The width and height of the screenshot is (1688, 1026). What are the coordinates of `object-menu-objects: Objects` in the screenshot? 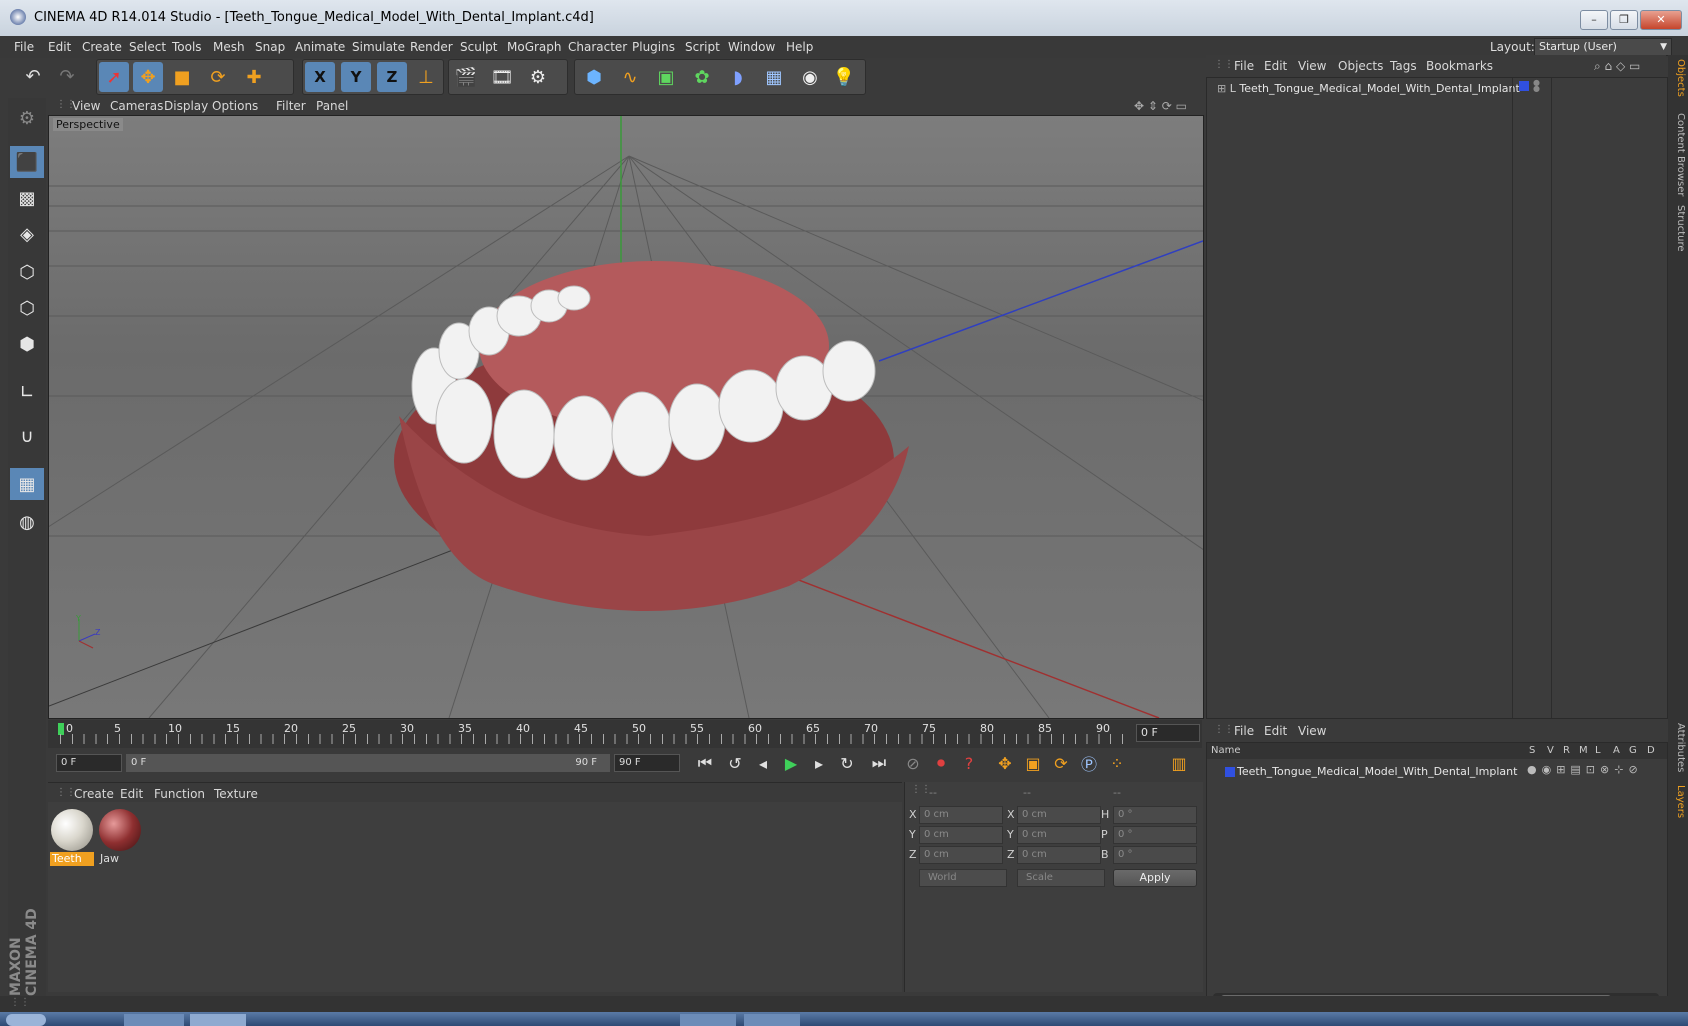 It's located at (1360, 66).